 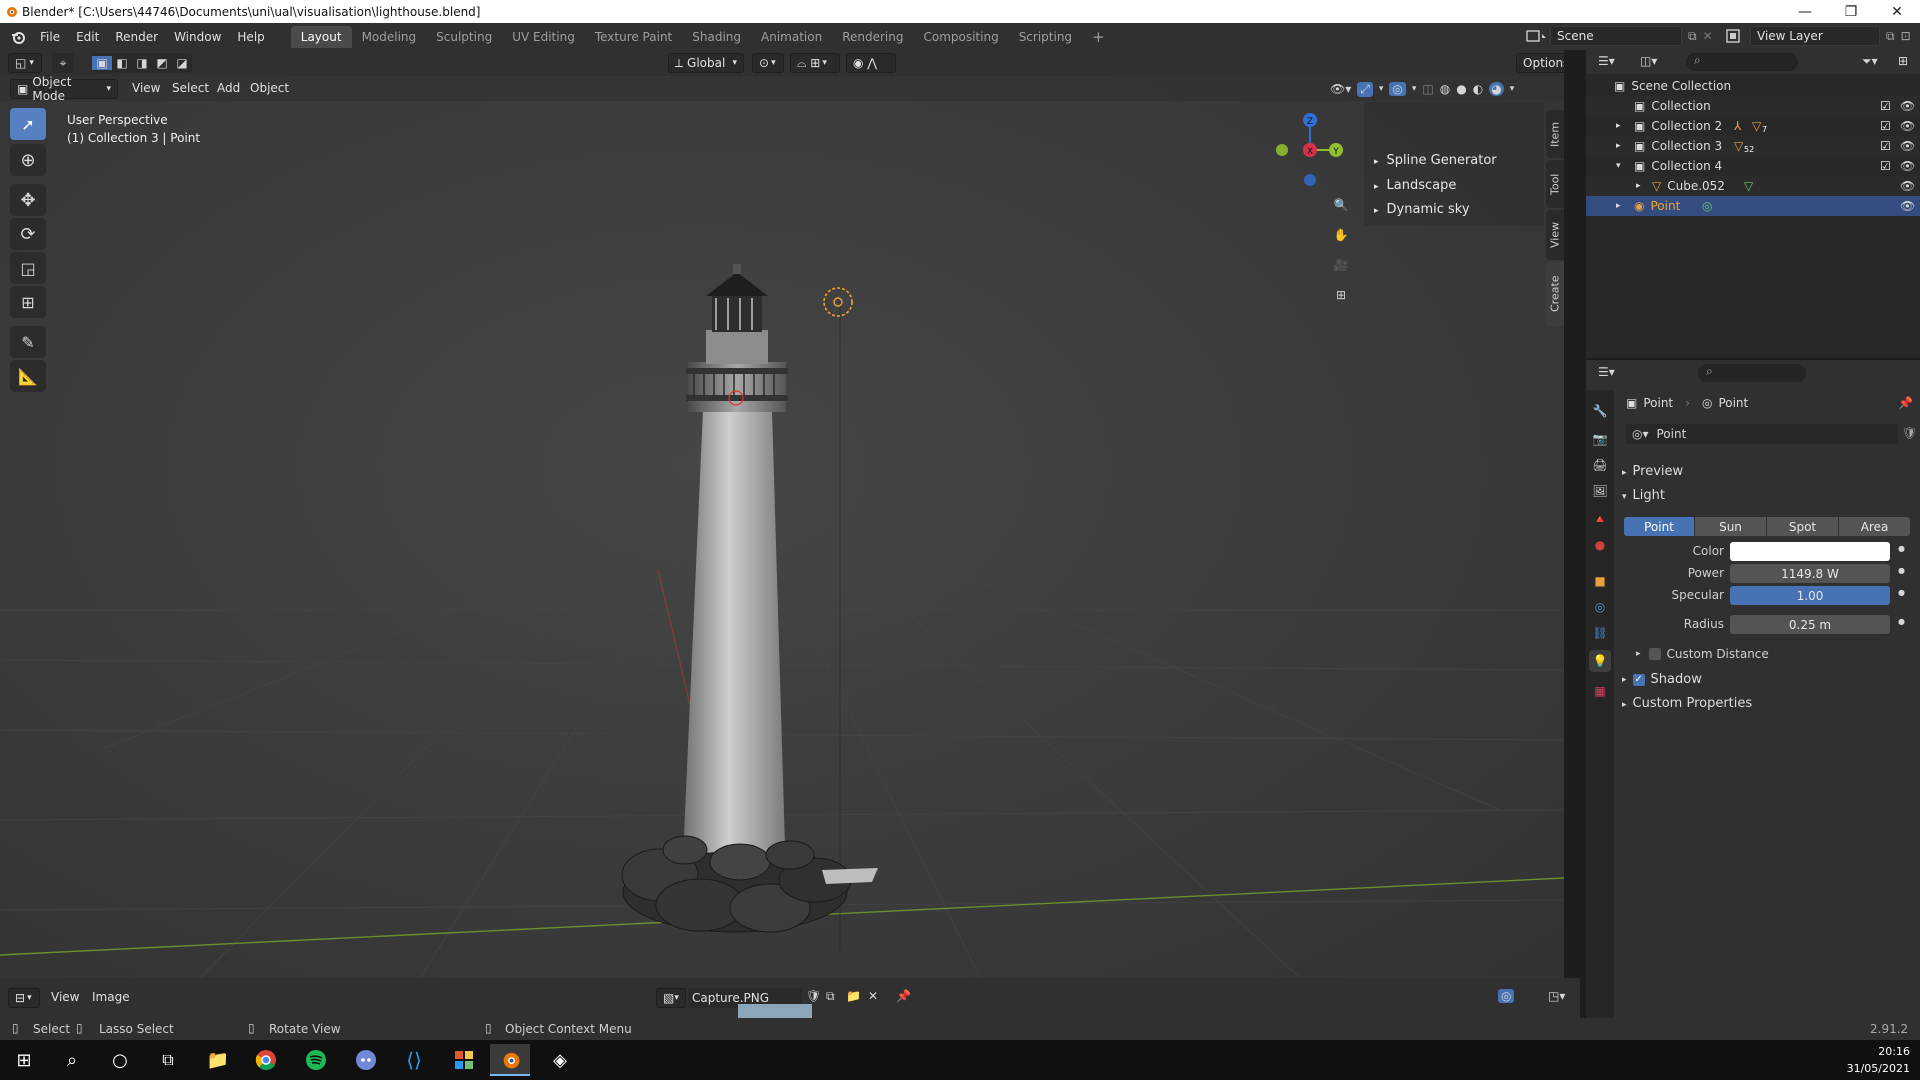 I want to click on select-mode-icon: ⌖, so click(x=63, y=63).